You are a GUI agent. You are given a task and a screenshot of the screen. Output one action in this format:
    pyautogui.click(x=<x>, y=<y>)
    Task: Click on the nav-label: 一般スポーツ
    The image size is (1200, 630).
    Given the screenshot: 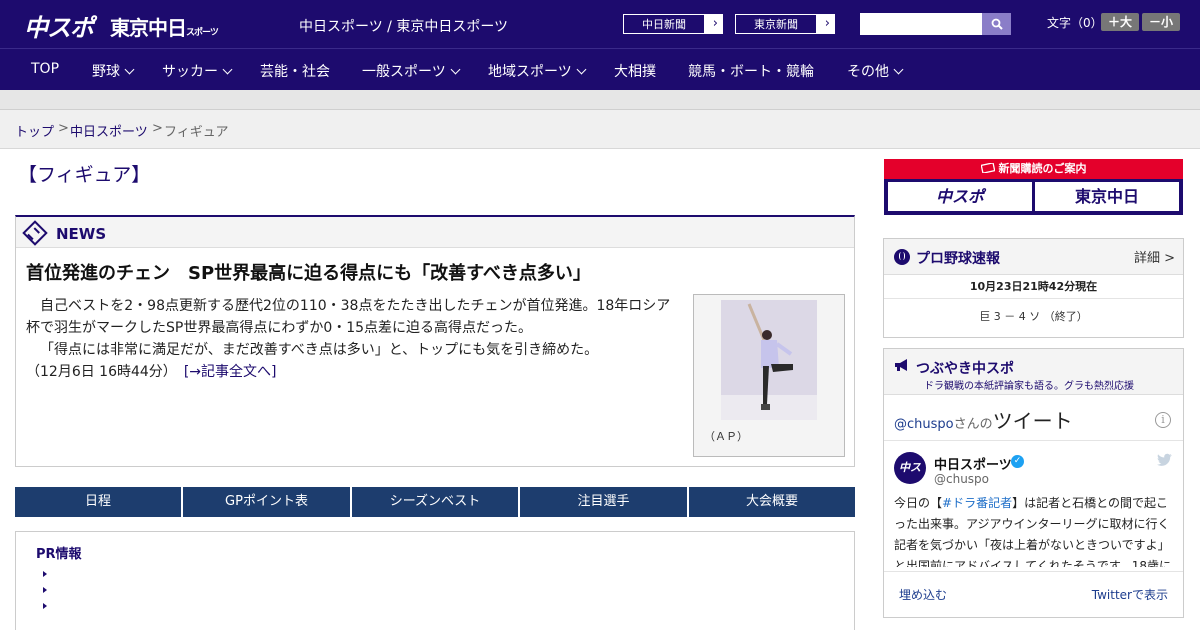 What is the action you would take?
    pyautogui.click(x=404, y=72)
    